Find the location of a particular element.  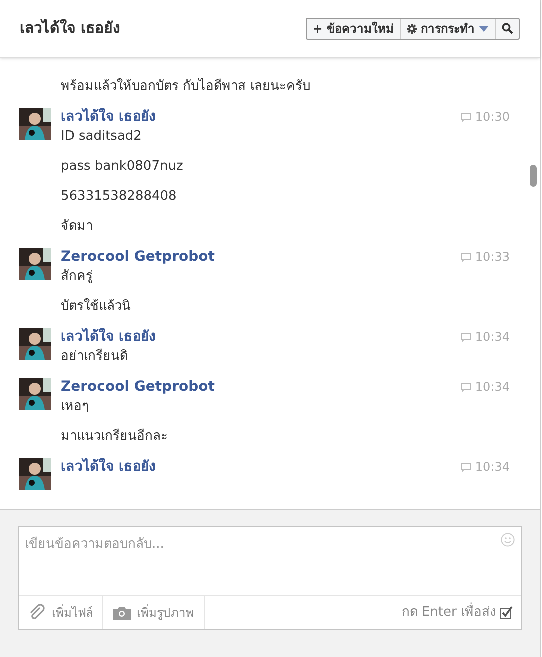

conversation-title: เลวได้ใจ เธอยัง is located at coordinates (70, 29).